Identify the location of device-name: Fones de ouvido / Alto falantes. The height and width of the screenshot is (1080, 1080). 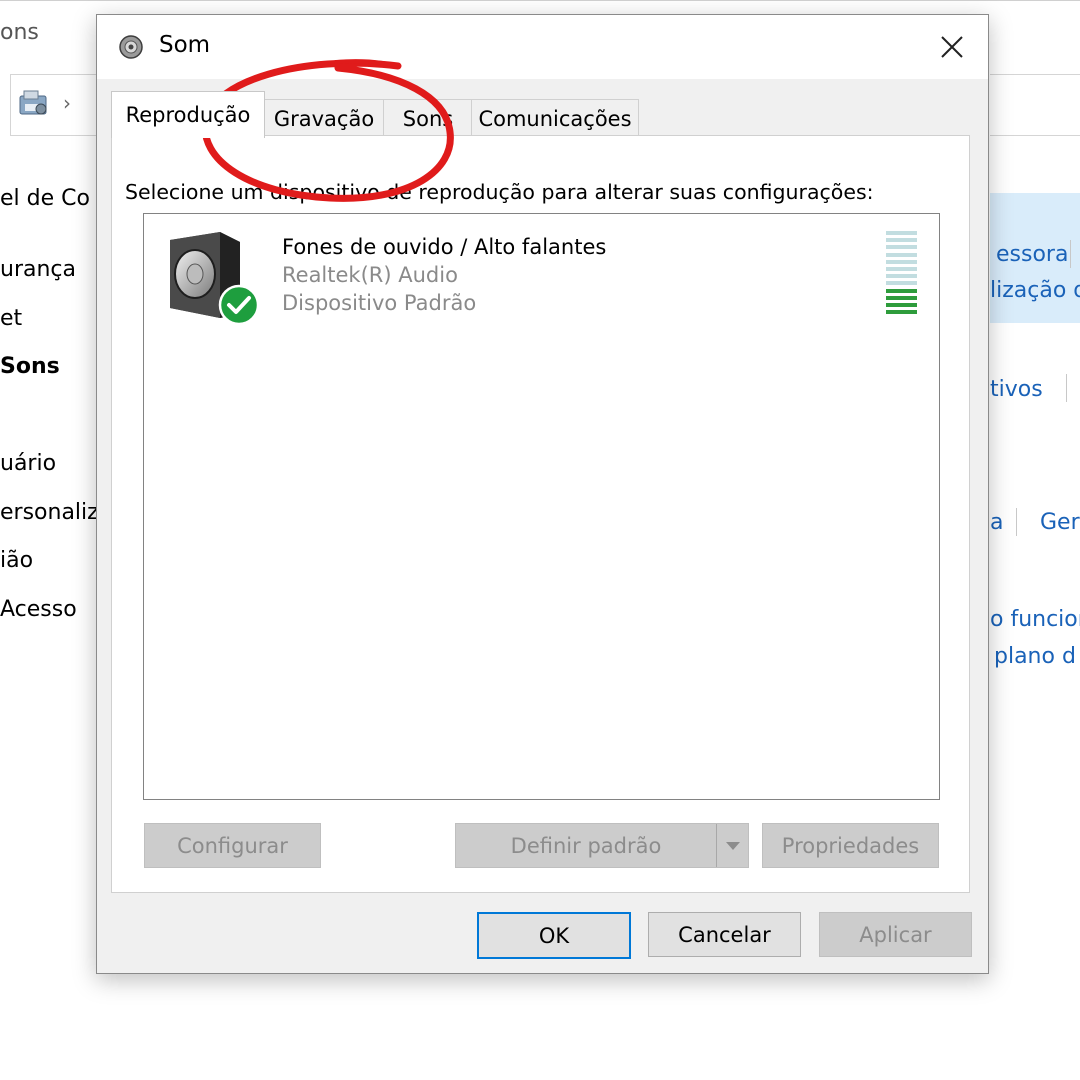
(444, 247).